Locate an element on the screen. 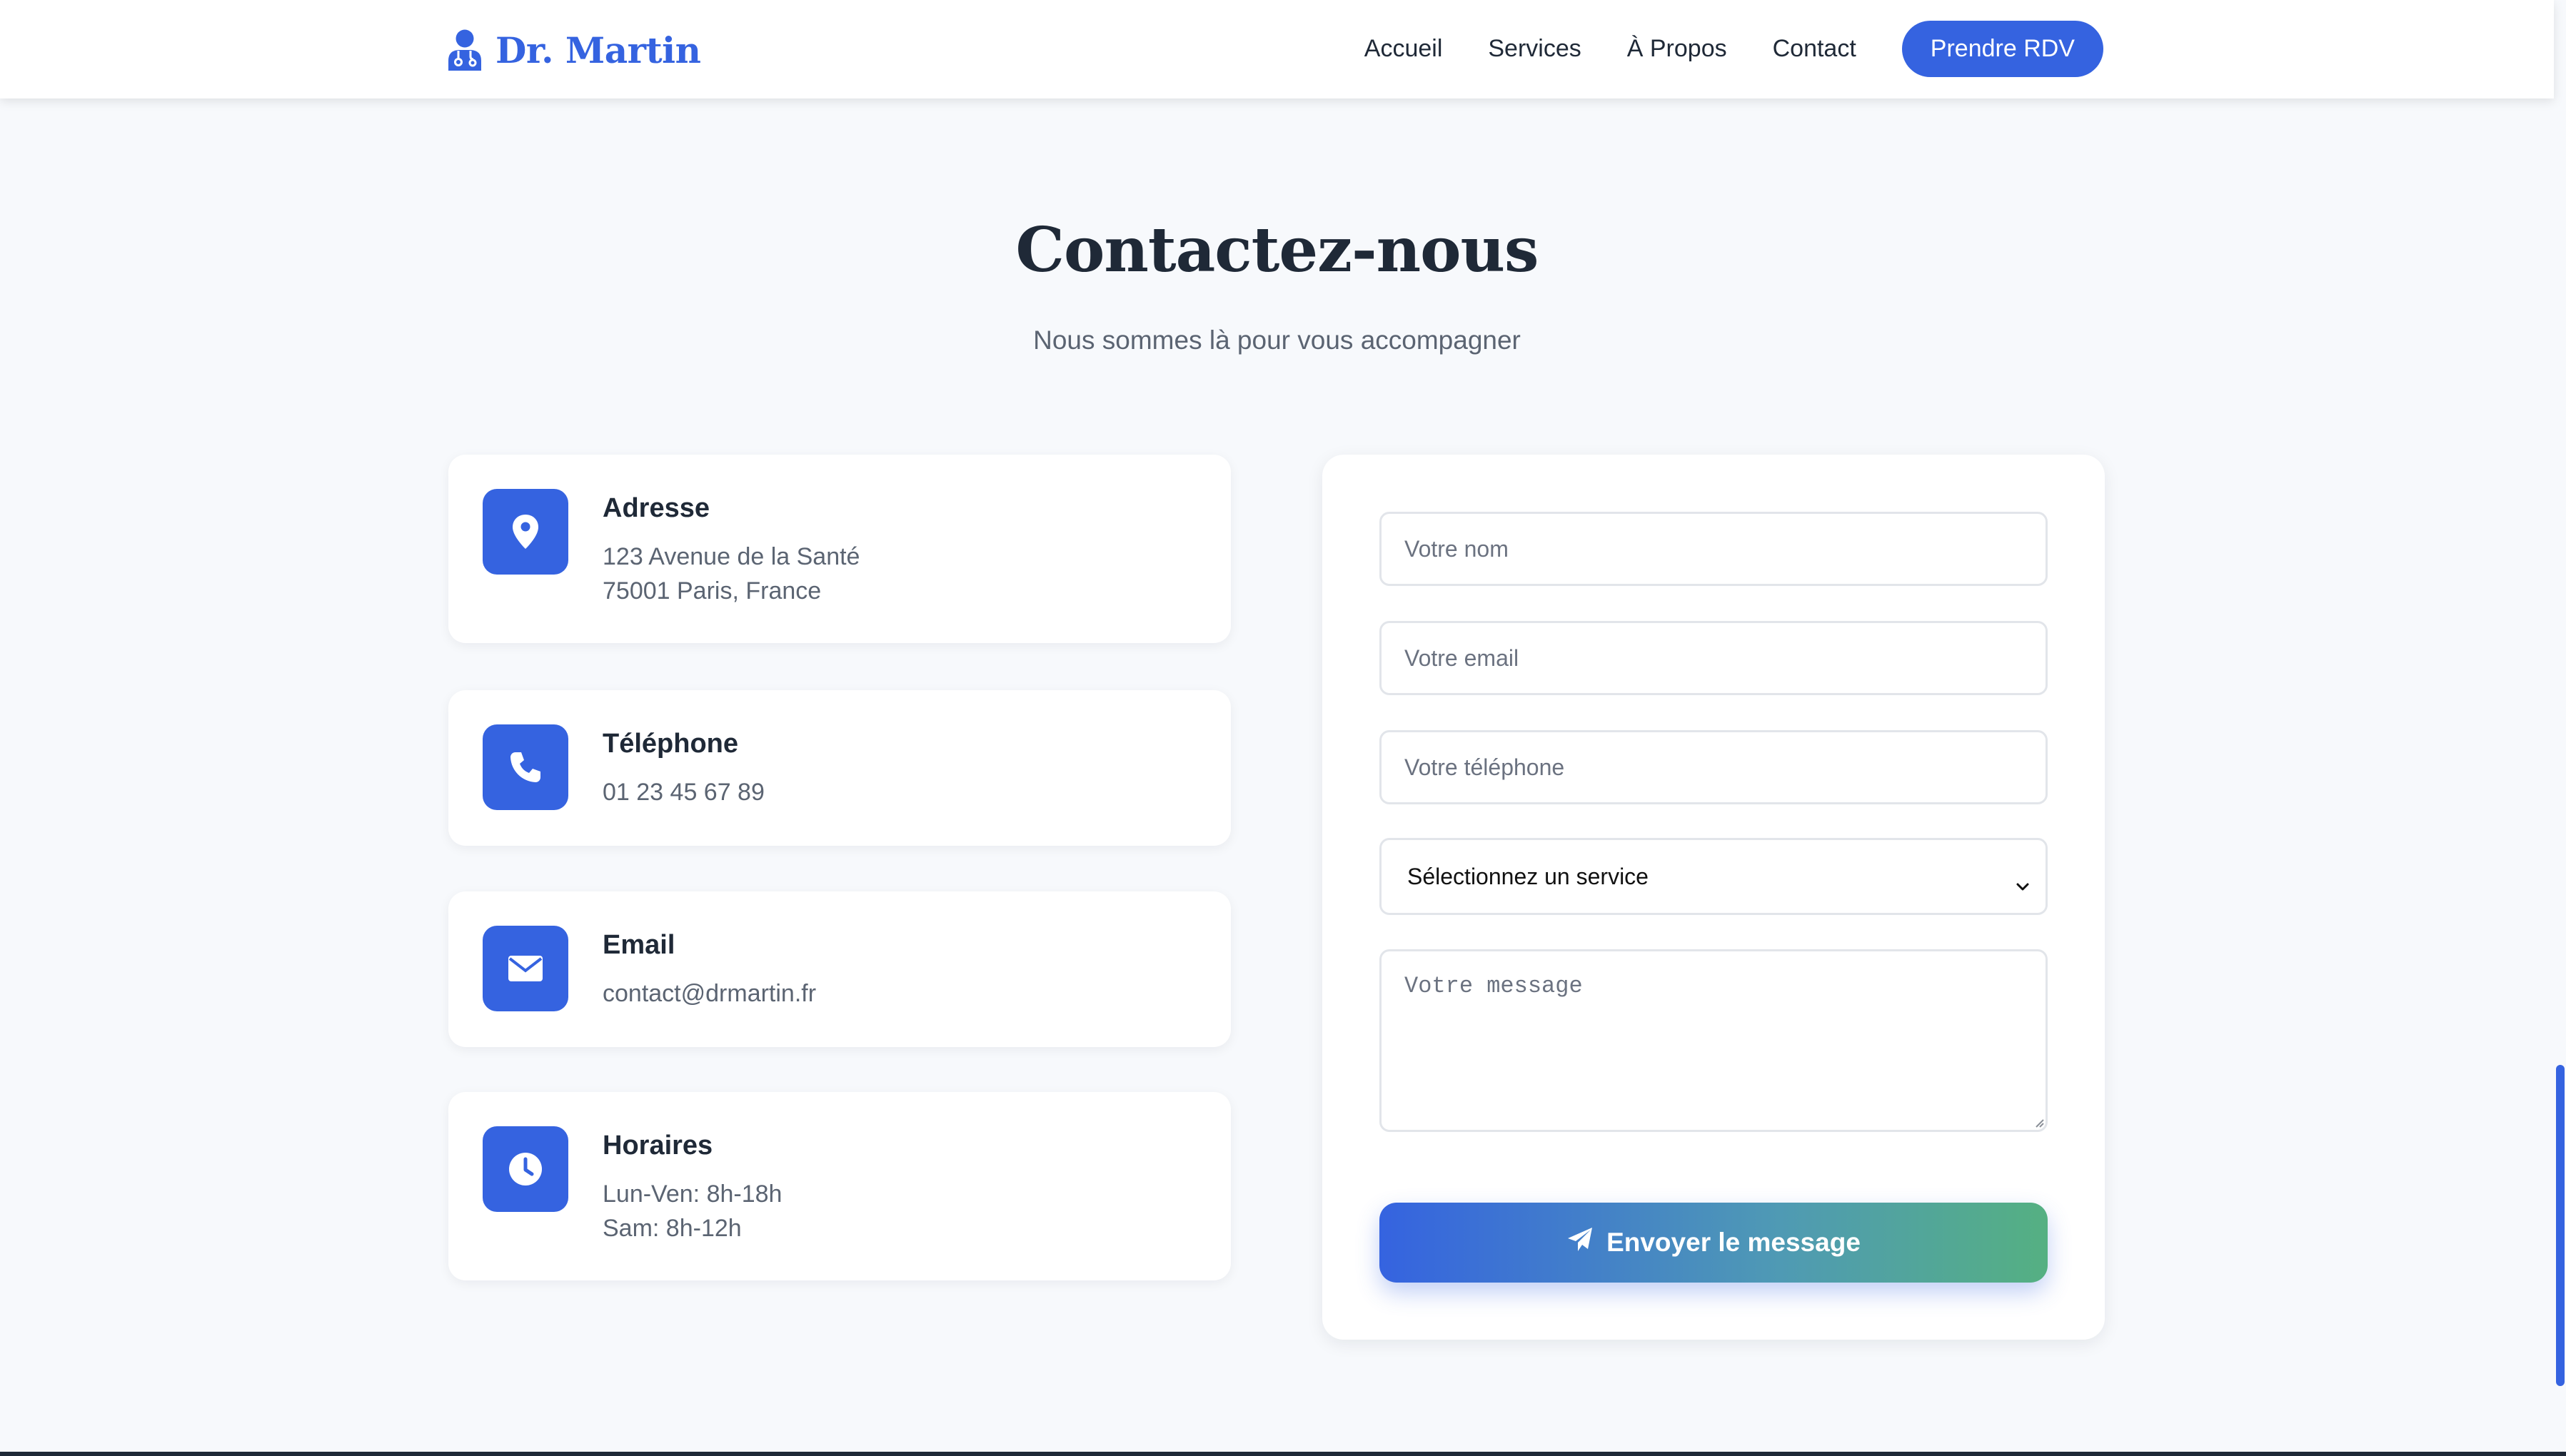 This screenshot has width=2566, height=1456. hours-weekdays: Lun-Ven: 8h-18h is located at coordinates (693, 1194).